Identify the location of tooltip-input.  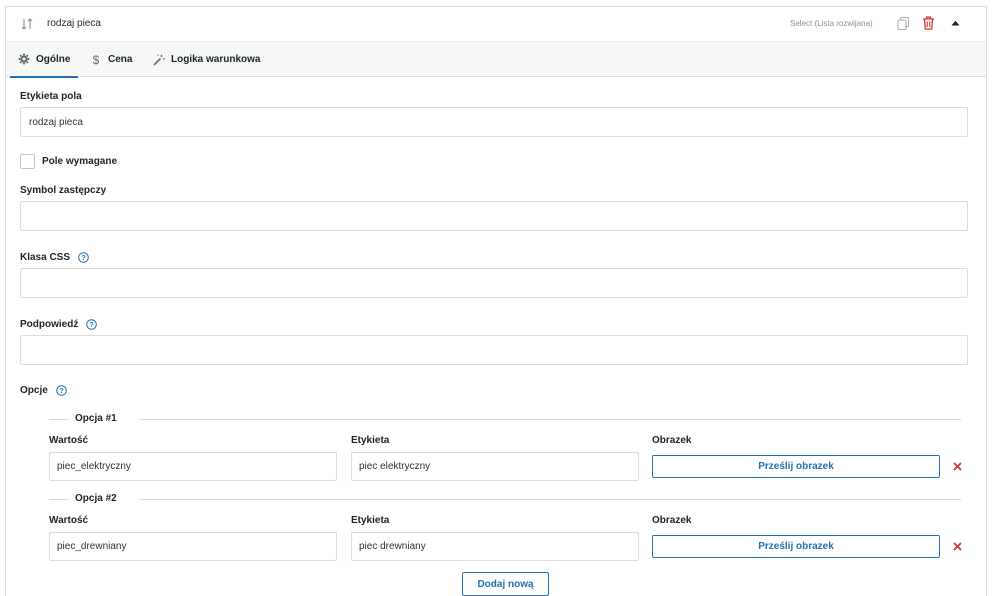
(494, 350).